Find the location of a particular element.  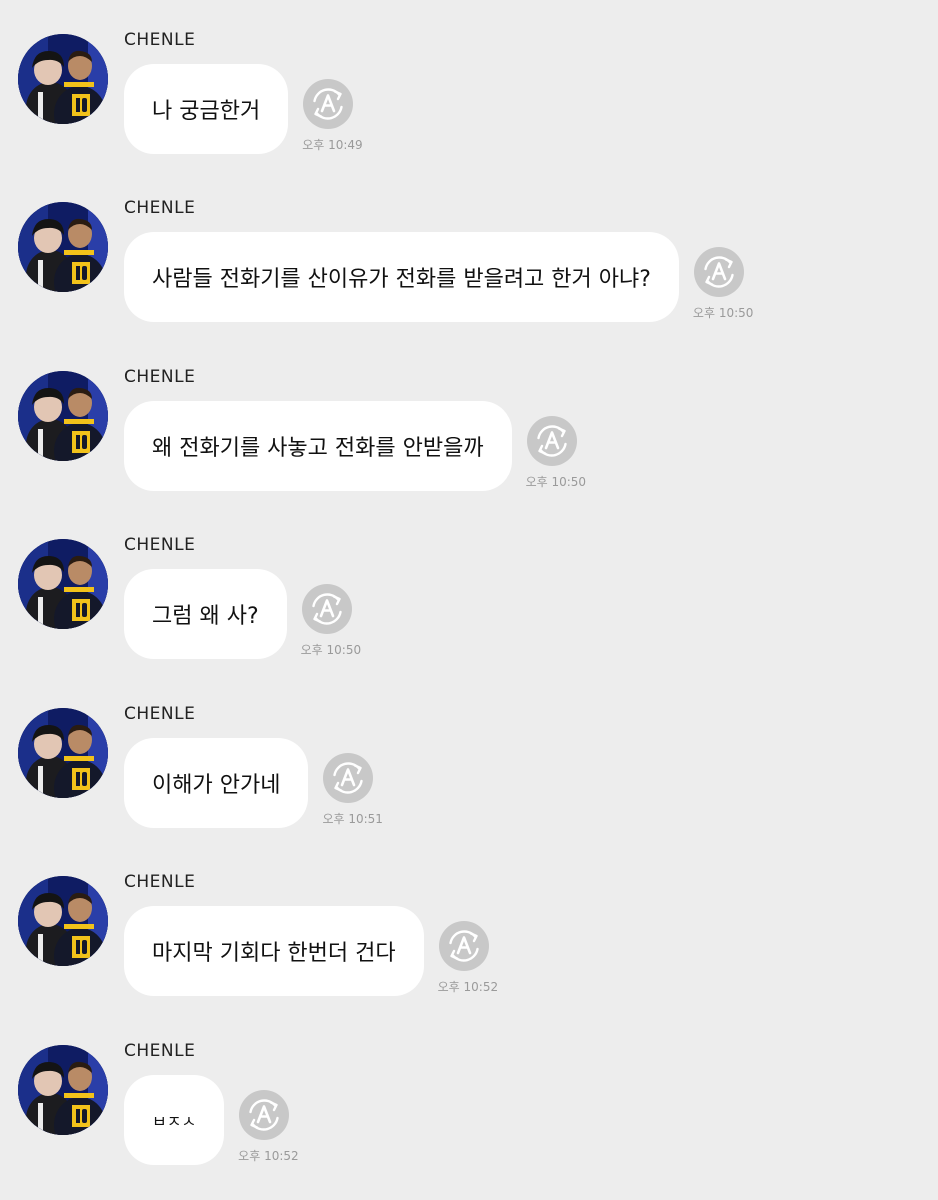

message: CHENLE 마지막 기회다 한번더 건다 오후 10:52 is located at coordinates (469, 926).